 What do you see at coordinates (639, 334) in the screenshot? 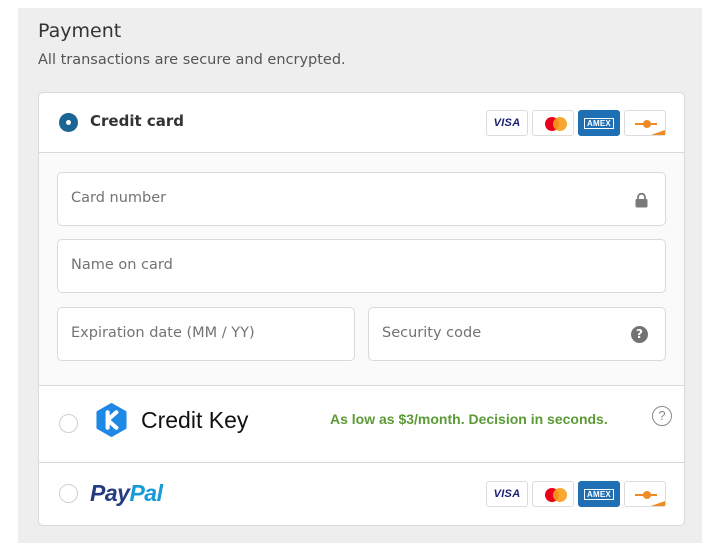
I see `question-circle-icon: ?` at bounding box center [639, 334].